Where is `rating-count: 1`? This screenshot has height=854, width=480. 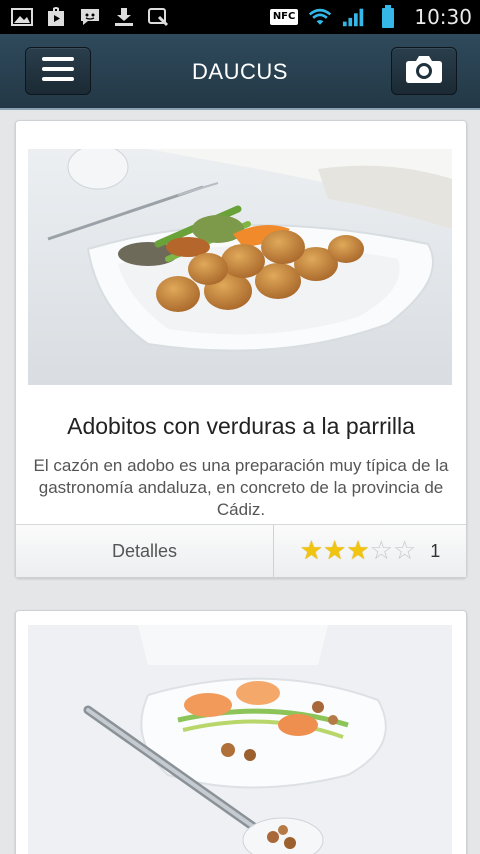 rating-count: 1 is located at coordinates (435, 550).